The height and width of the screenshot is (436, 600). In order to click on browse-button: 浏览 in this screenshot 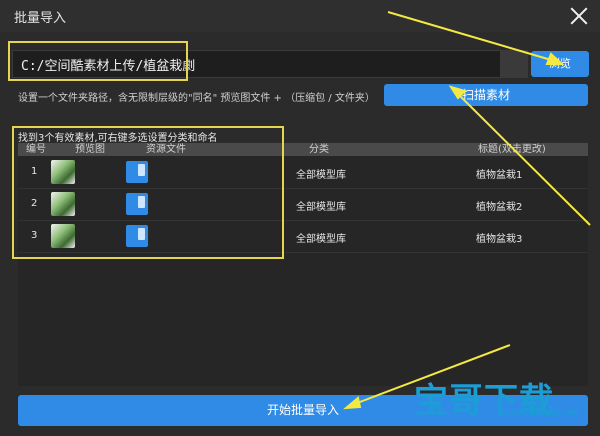, I will do `click(560, 64)`.